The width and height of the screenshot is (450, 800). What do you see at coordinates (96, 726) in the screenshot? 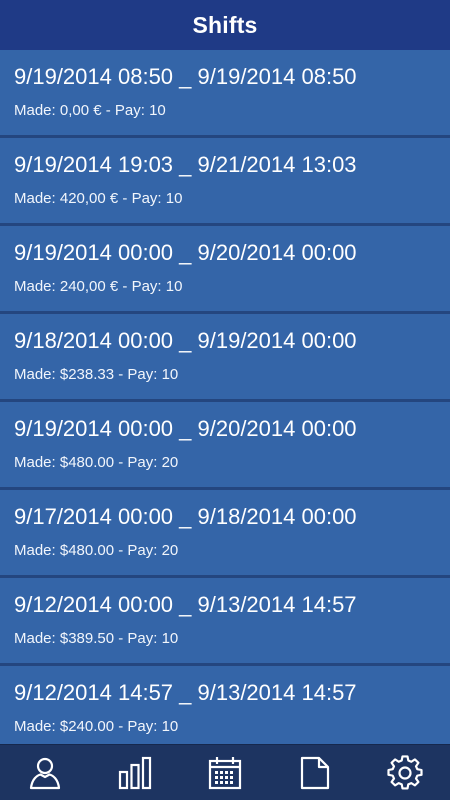
I see `shift-earnings: Made: $240.00 - Pay: 10` at bounding box center [96, 726].